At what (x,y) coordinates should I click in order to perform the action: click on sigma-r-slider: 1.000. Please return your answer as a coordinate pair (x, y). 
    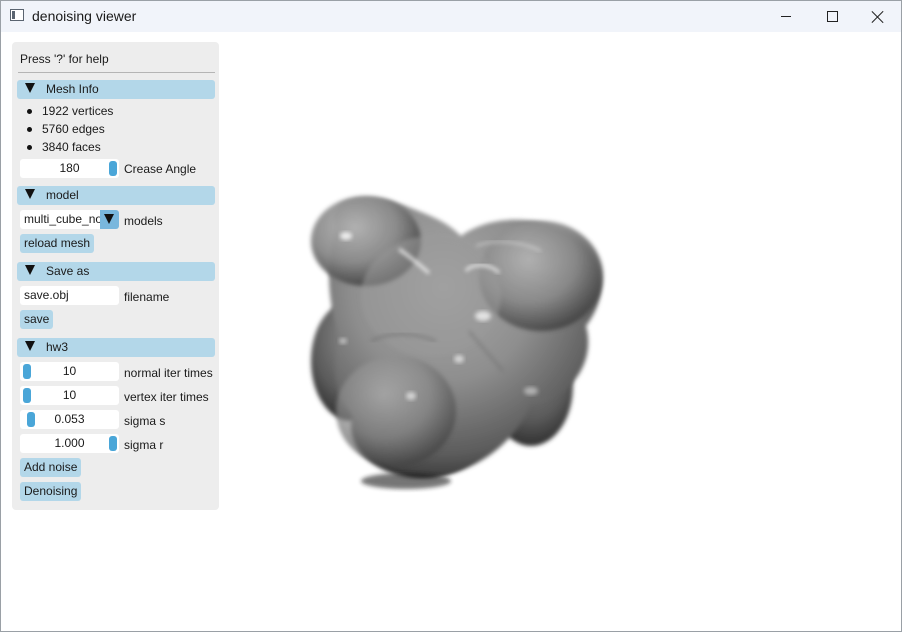
    Looking at the image, I should click on (69, 443).